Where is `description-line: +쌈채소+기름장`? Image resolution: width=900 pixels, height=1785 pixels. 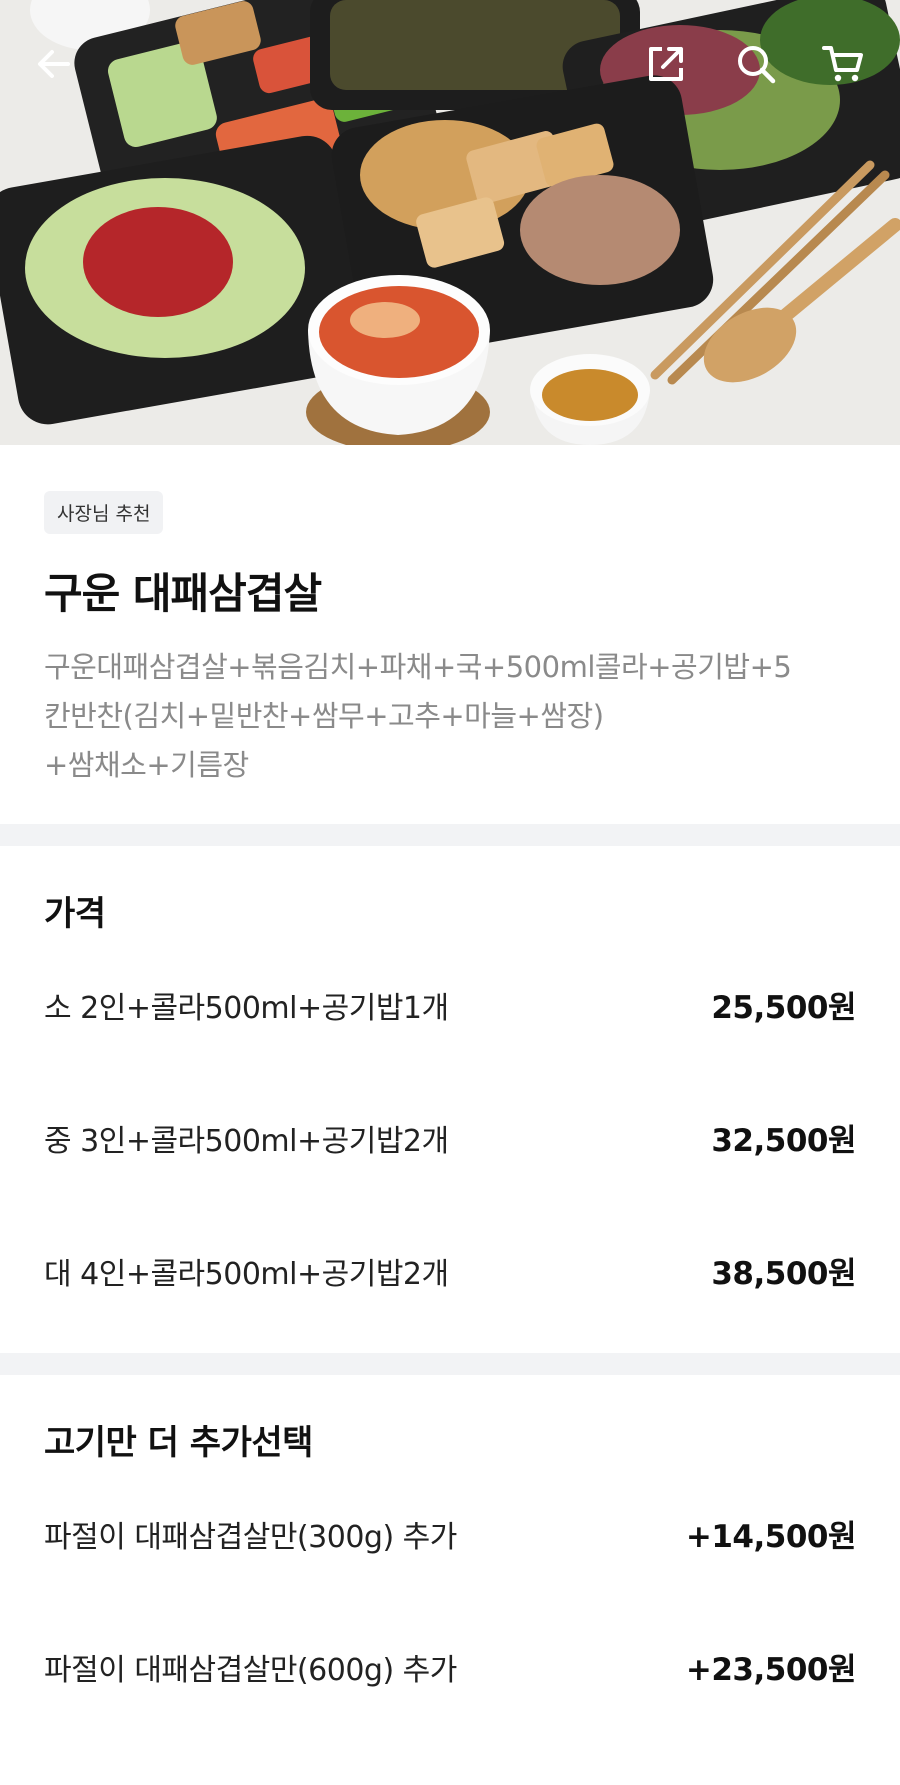 description-line: +쌈채소+기름장 is located at coordinates (146, 765).